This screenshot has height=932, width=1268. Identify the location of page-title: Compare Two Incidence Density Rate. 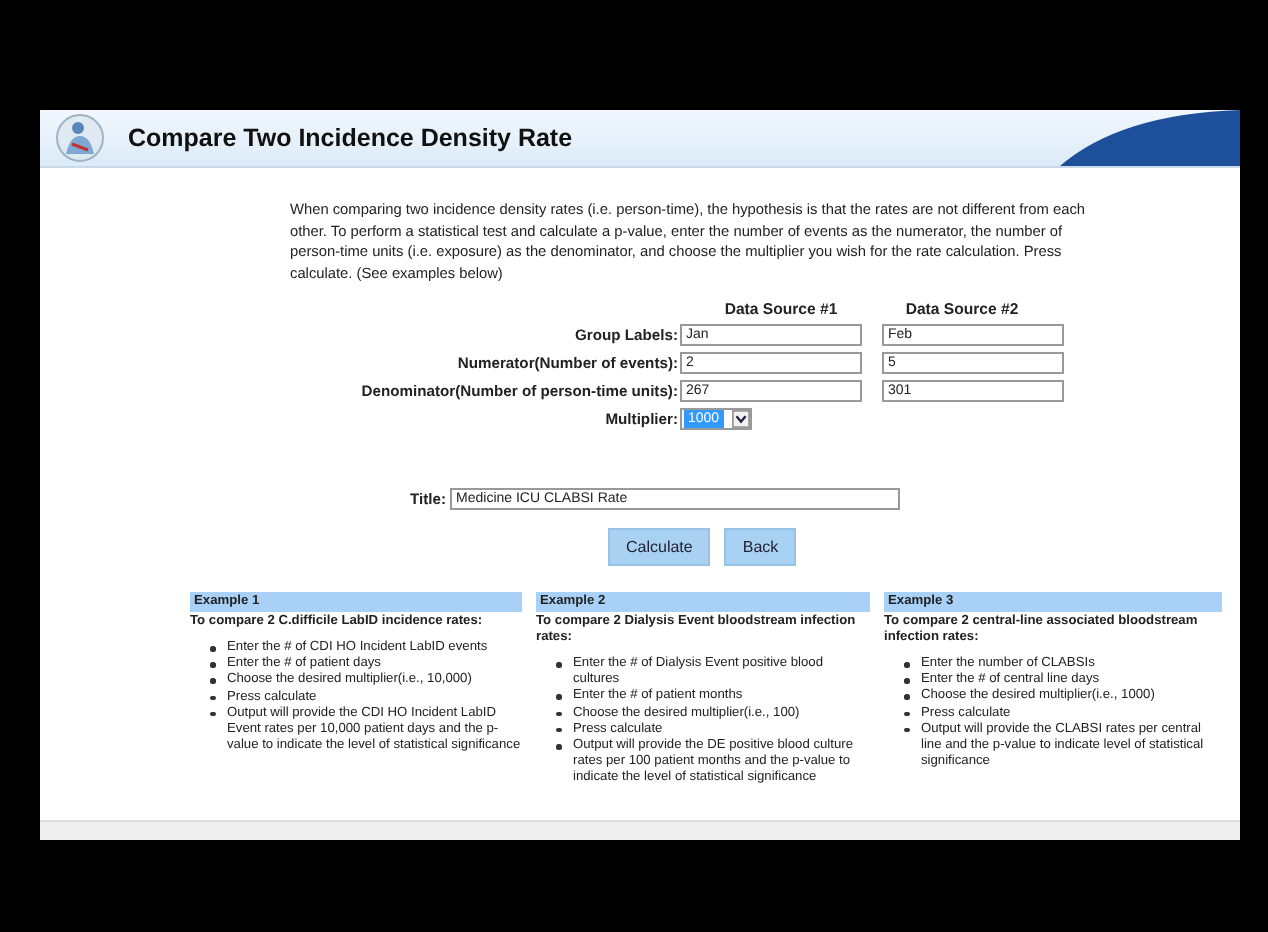
(350, 138).